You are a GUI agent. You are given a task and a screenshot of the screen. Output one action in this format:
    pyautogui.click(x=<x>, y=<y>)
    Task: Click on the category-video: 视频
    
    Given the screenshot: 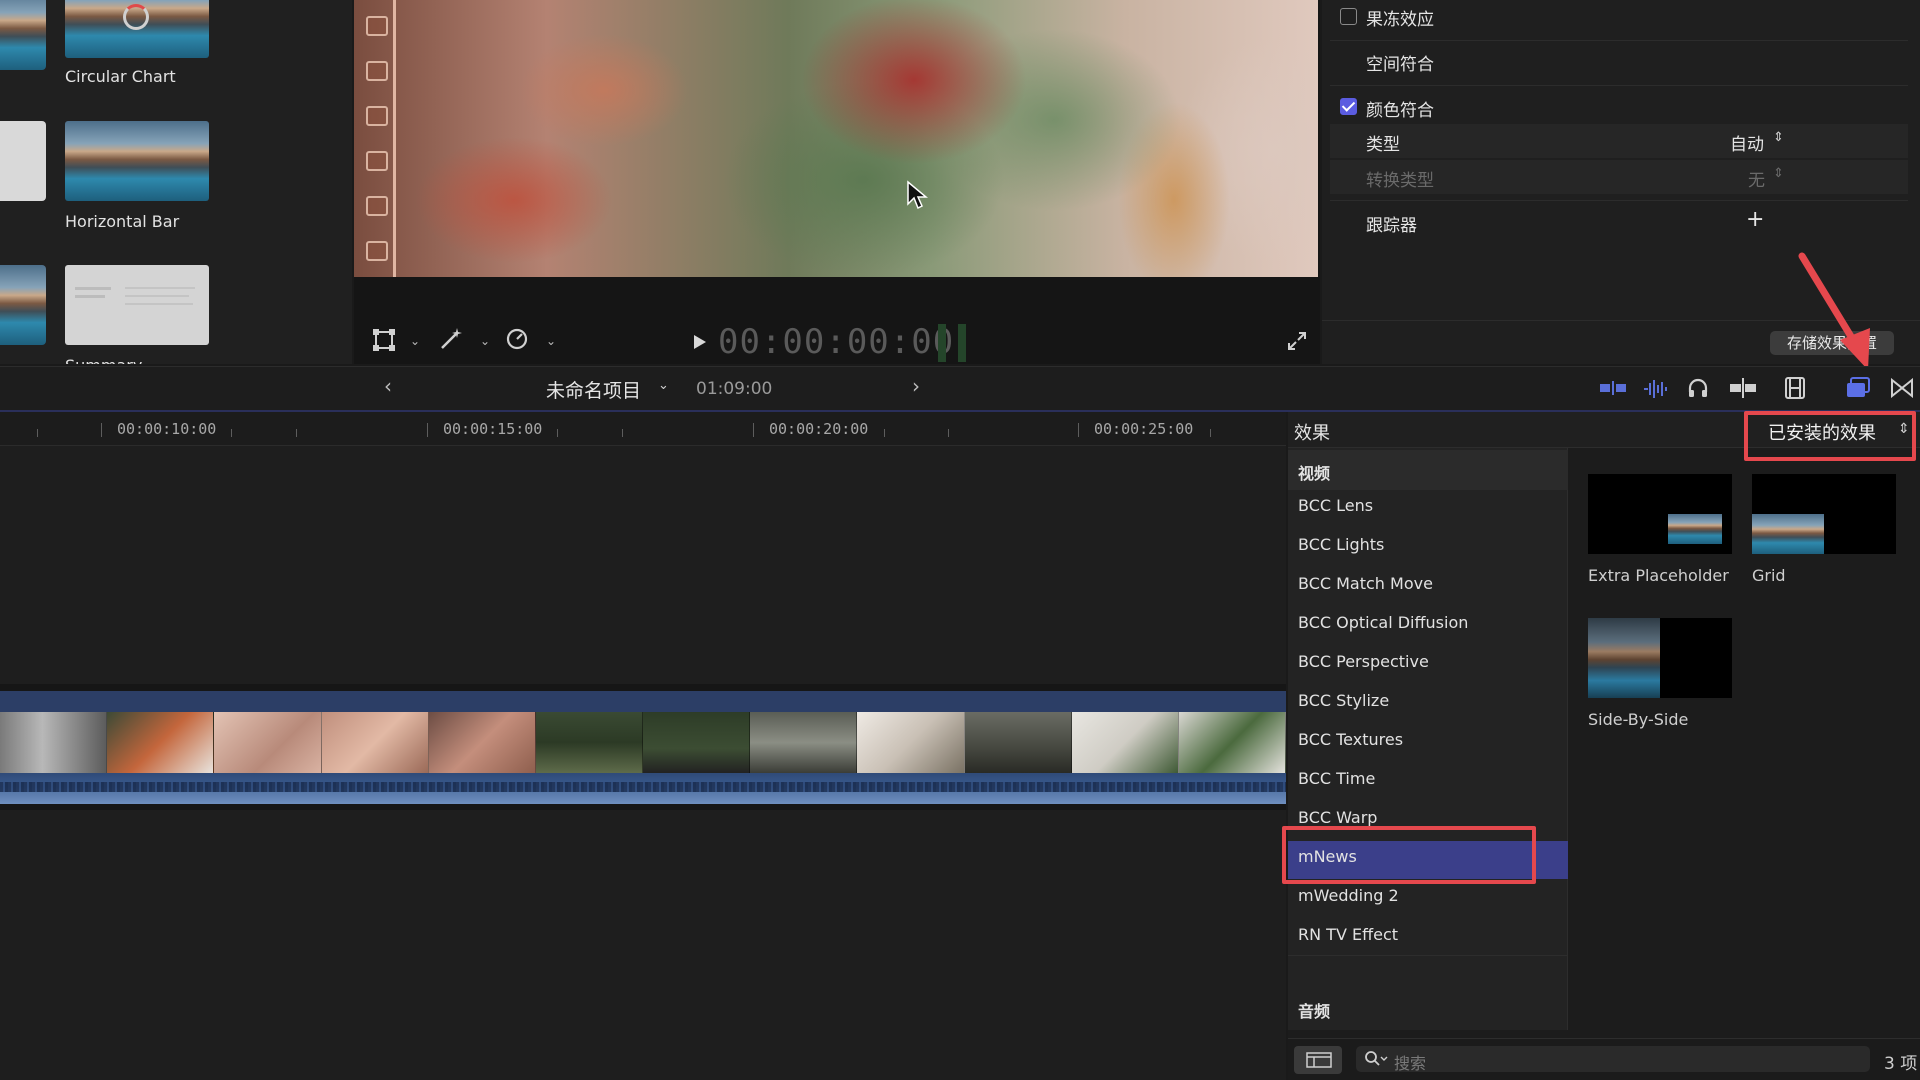 What is the action you would take?
    pyautogui.click(x=1314, y=472)
    